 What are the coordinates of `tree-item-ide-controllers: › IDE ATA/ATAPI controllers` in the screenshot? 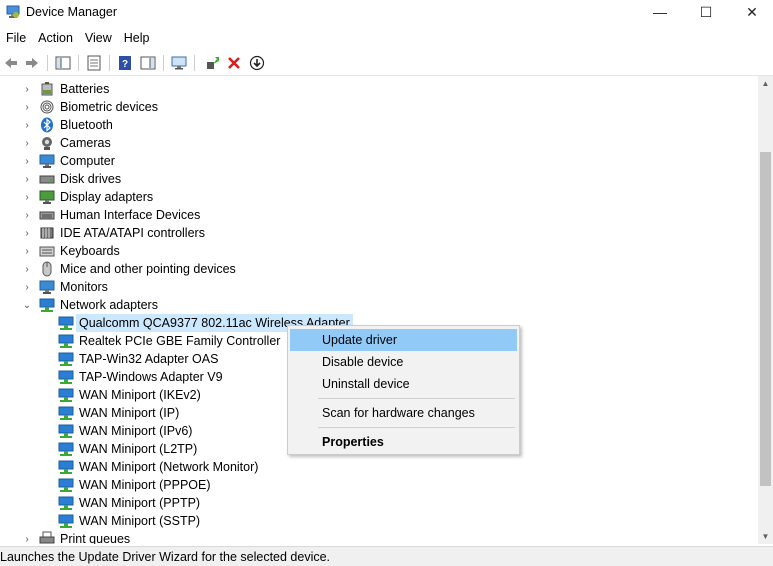 It's located at (113, 233).